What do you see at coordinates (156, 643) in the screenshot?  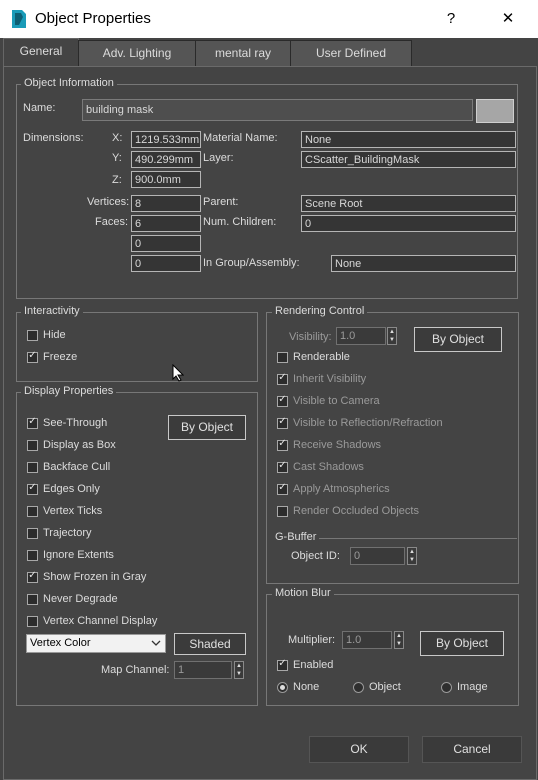 I see `chevron-down-icon` at bounding box center [156, 643].